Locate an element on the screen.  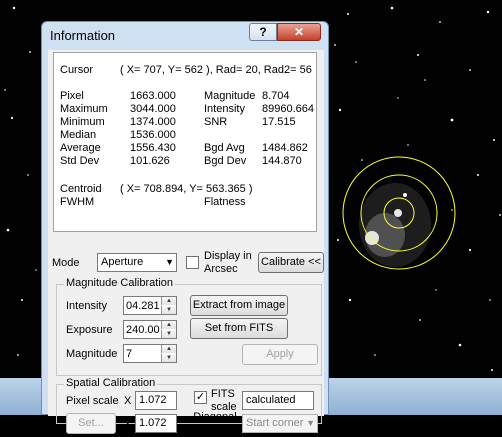
spatial-calibration-title: Spatial Calibration is located at coordinates (111, 383).